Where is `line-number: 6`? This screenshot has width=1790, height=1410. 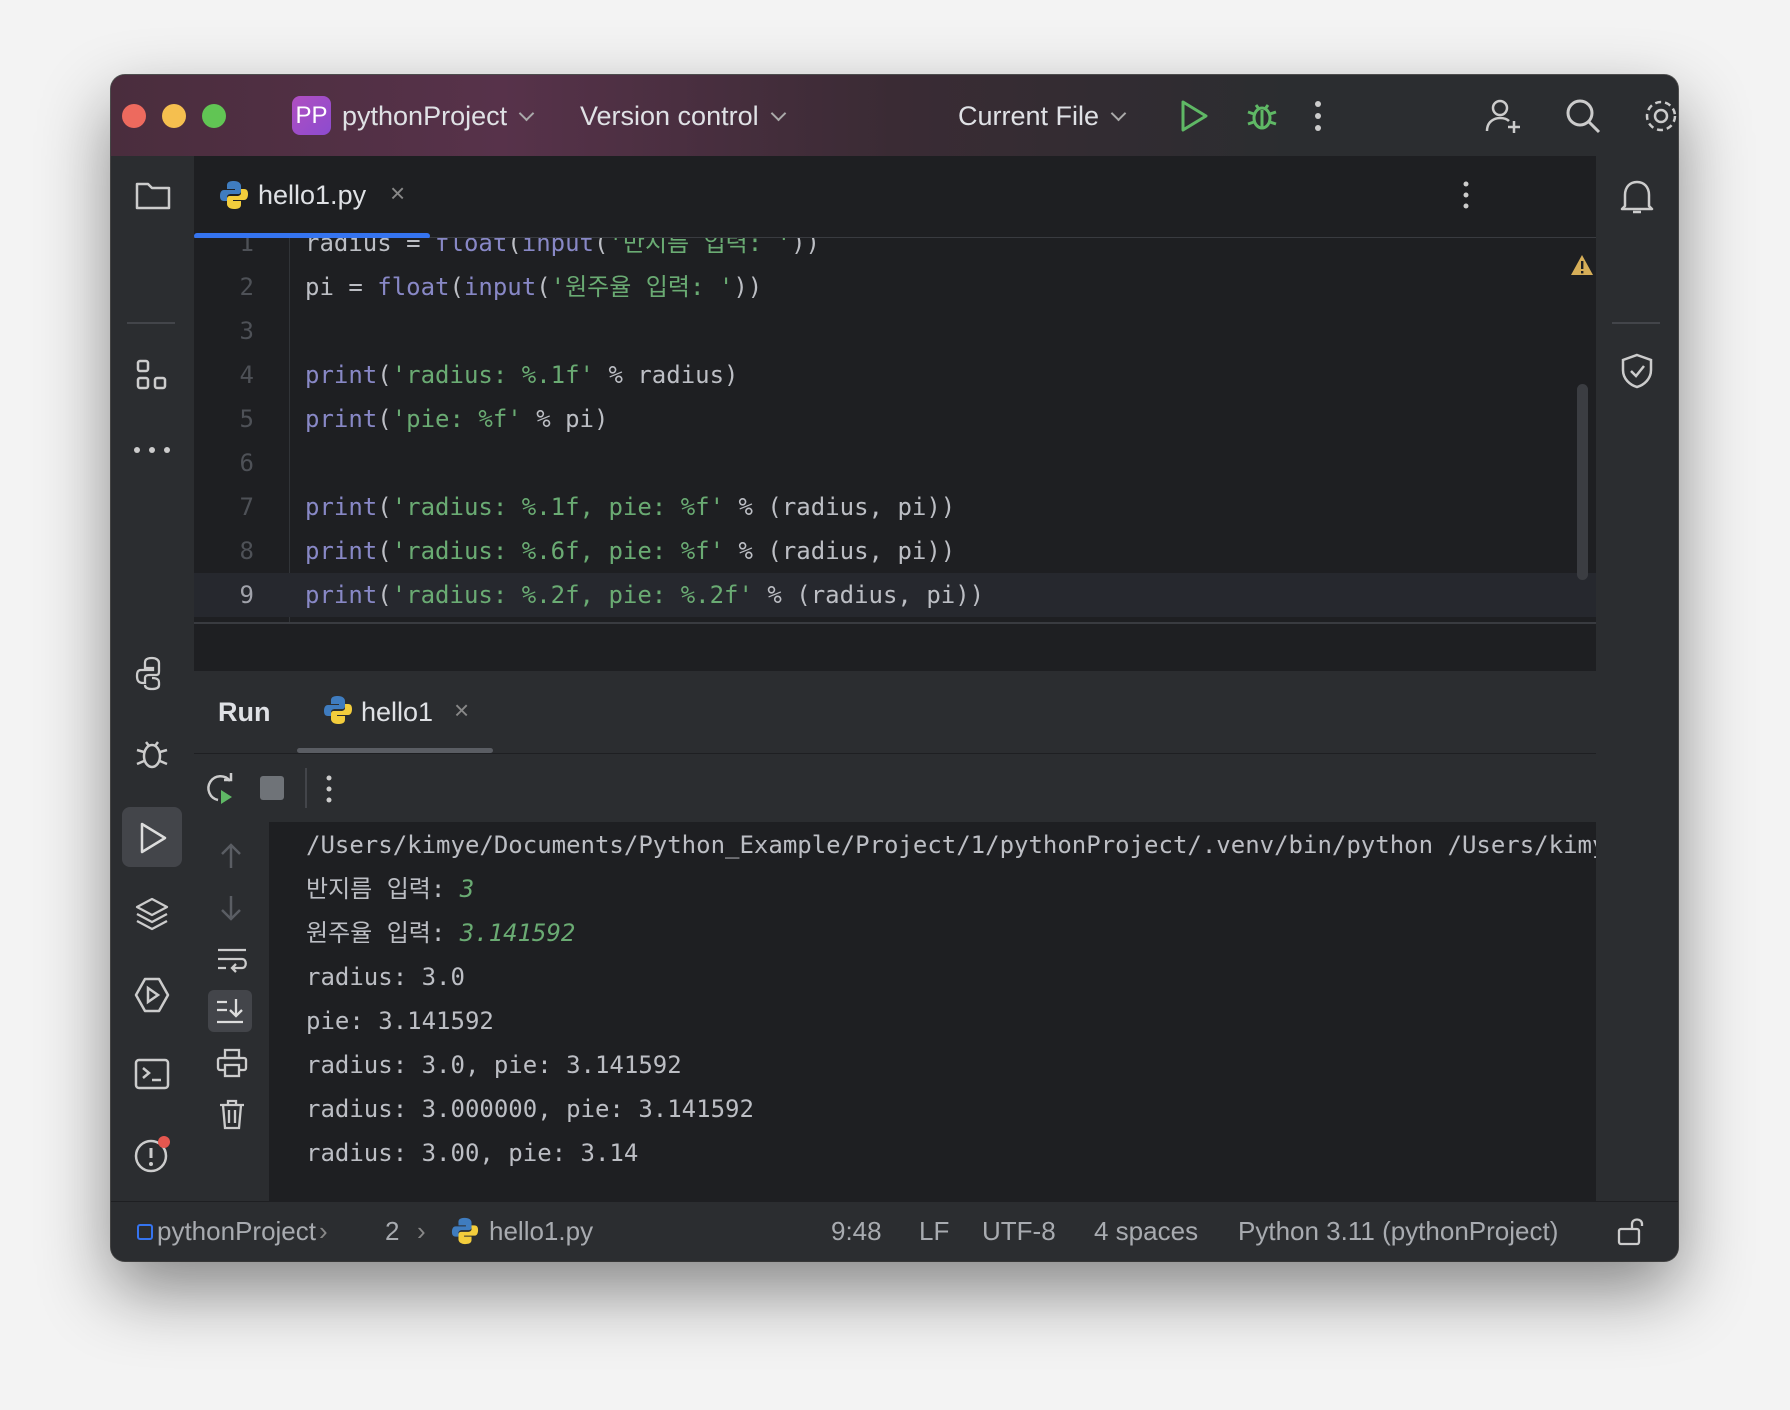 line-number: 6 is located at coordinates (224, 463).